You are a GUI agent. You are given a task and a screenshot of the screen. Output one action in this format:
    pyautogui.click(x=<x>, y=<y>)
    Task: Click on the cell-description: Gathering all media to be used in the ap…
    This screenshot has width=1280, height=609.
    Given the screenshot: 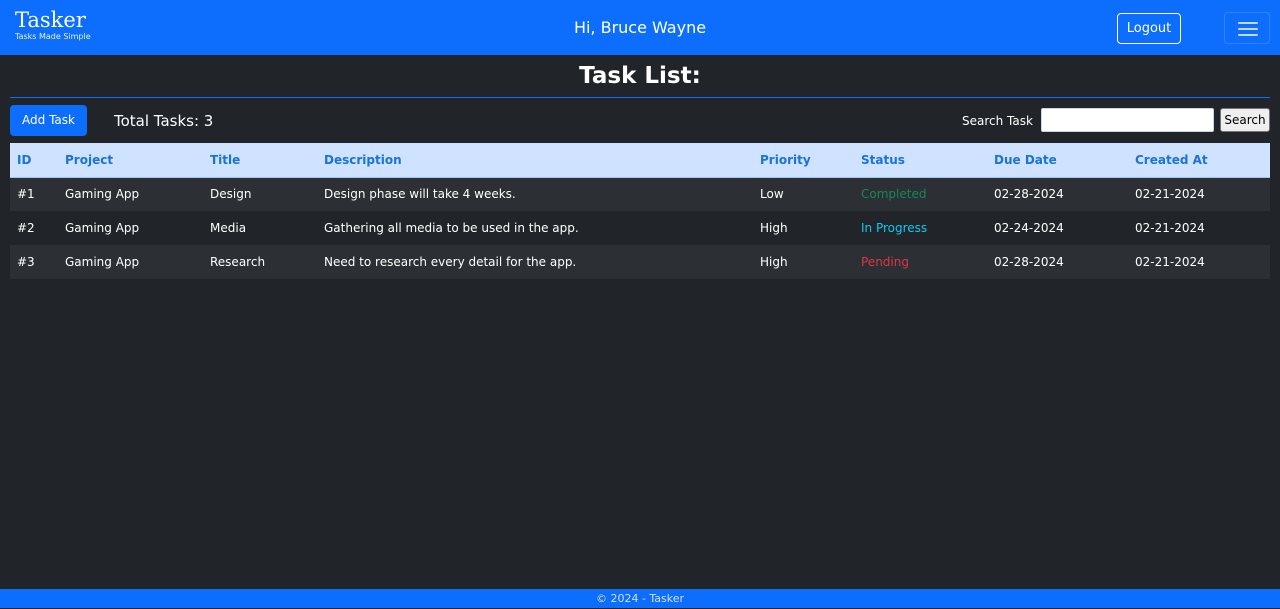 What is the action you would take?
    pyautogui.click(x=535, y=228)
    